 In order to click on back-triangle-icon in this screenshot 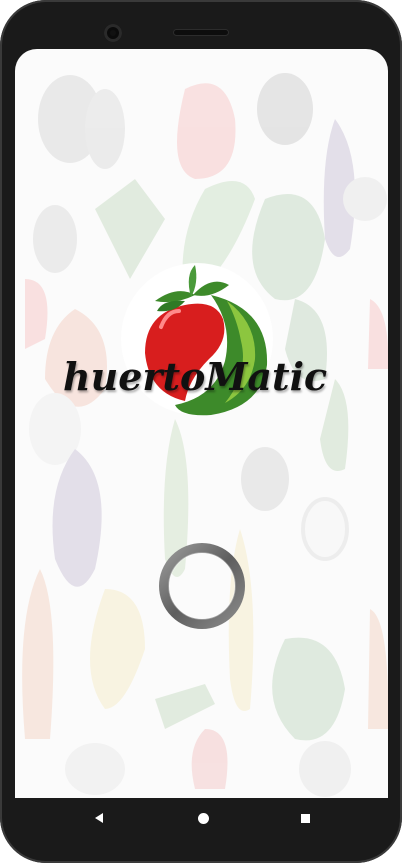, I will do `click(99, 818)`.